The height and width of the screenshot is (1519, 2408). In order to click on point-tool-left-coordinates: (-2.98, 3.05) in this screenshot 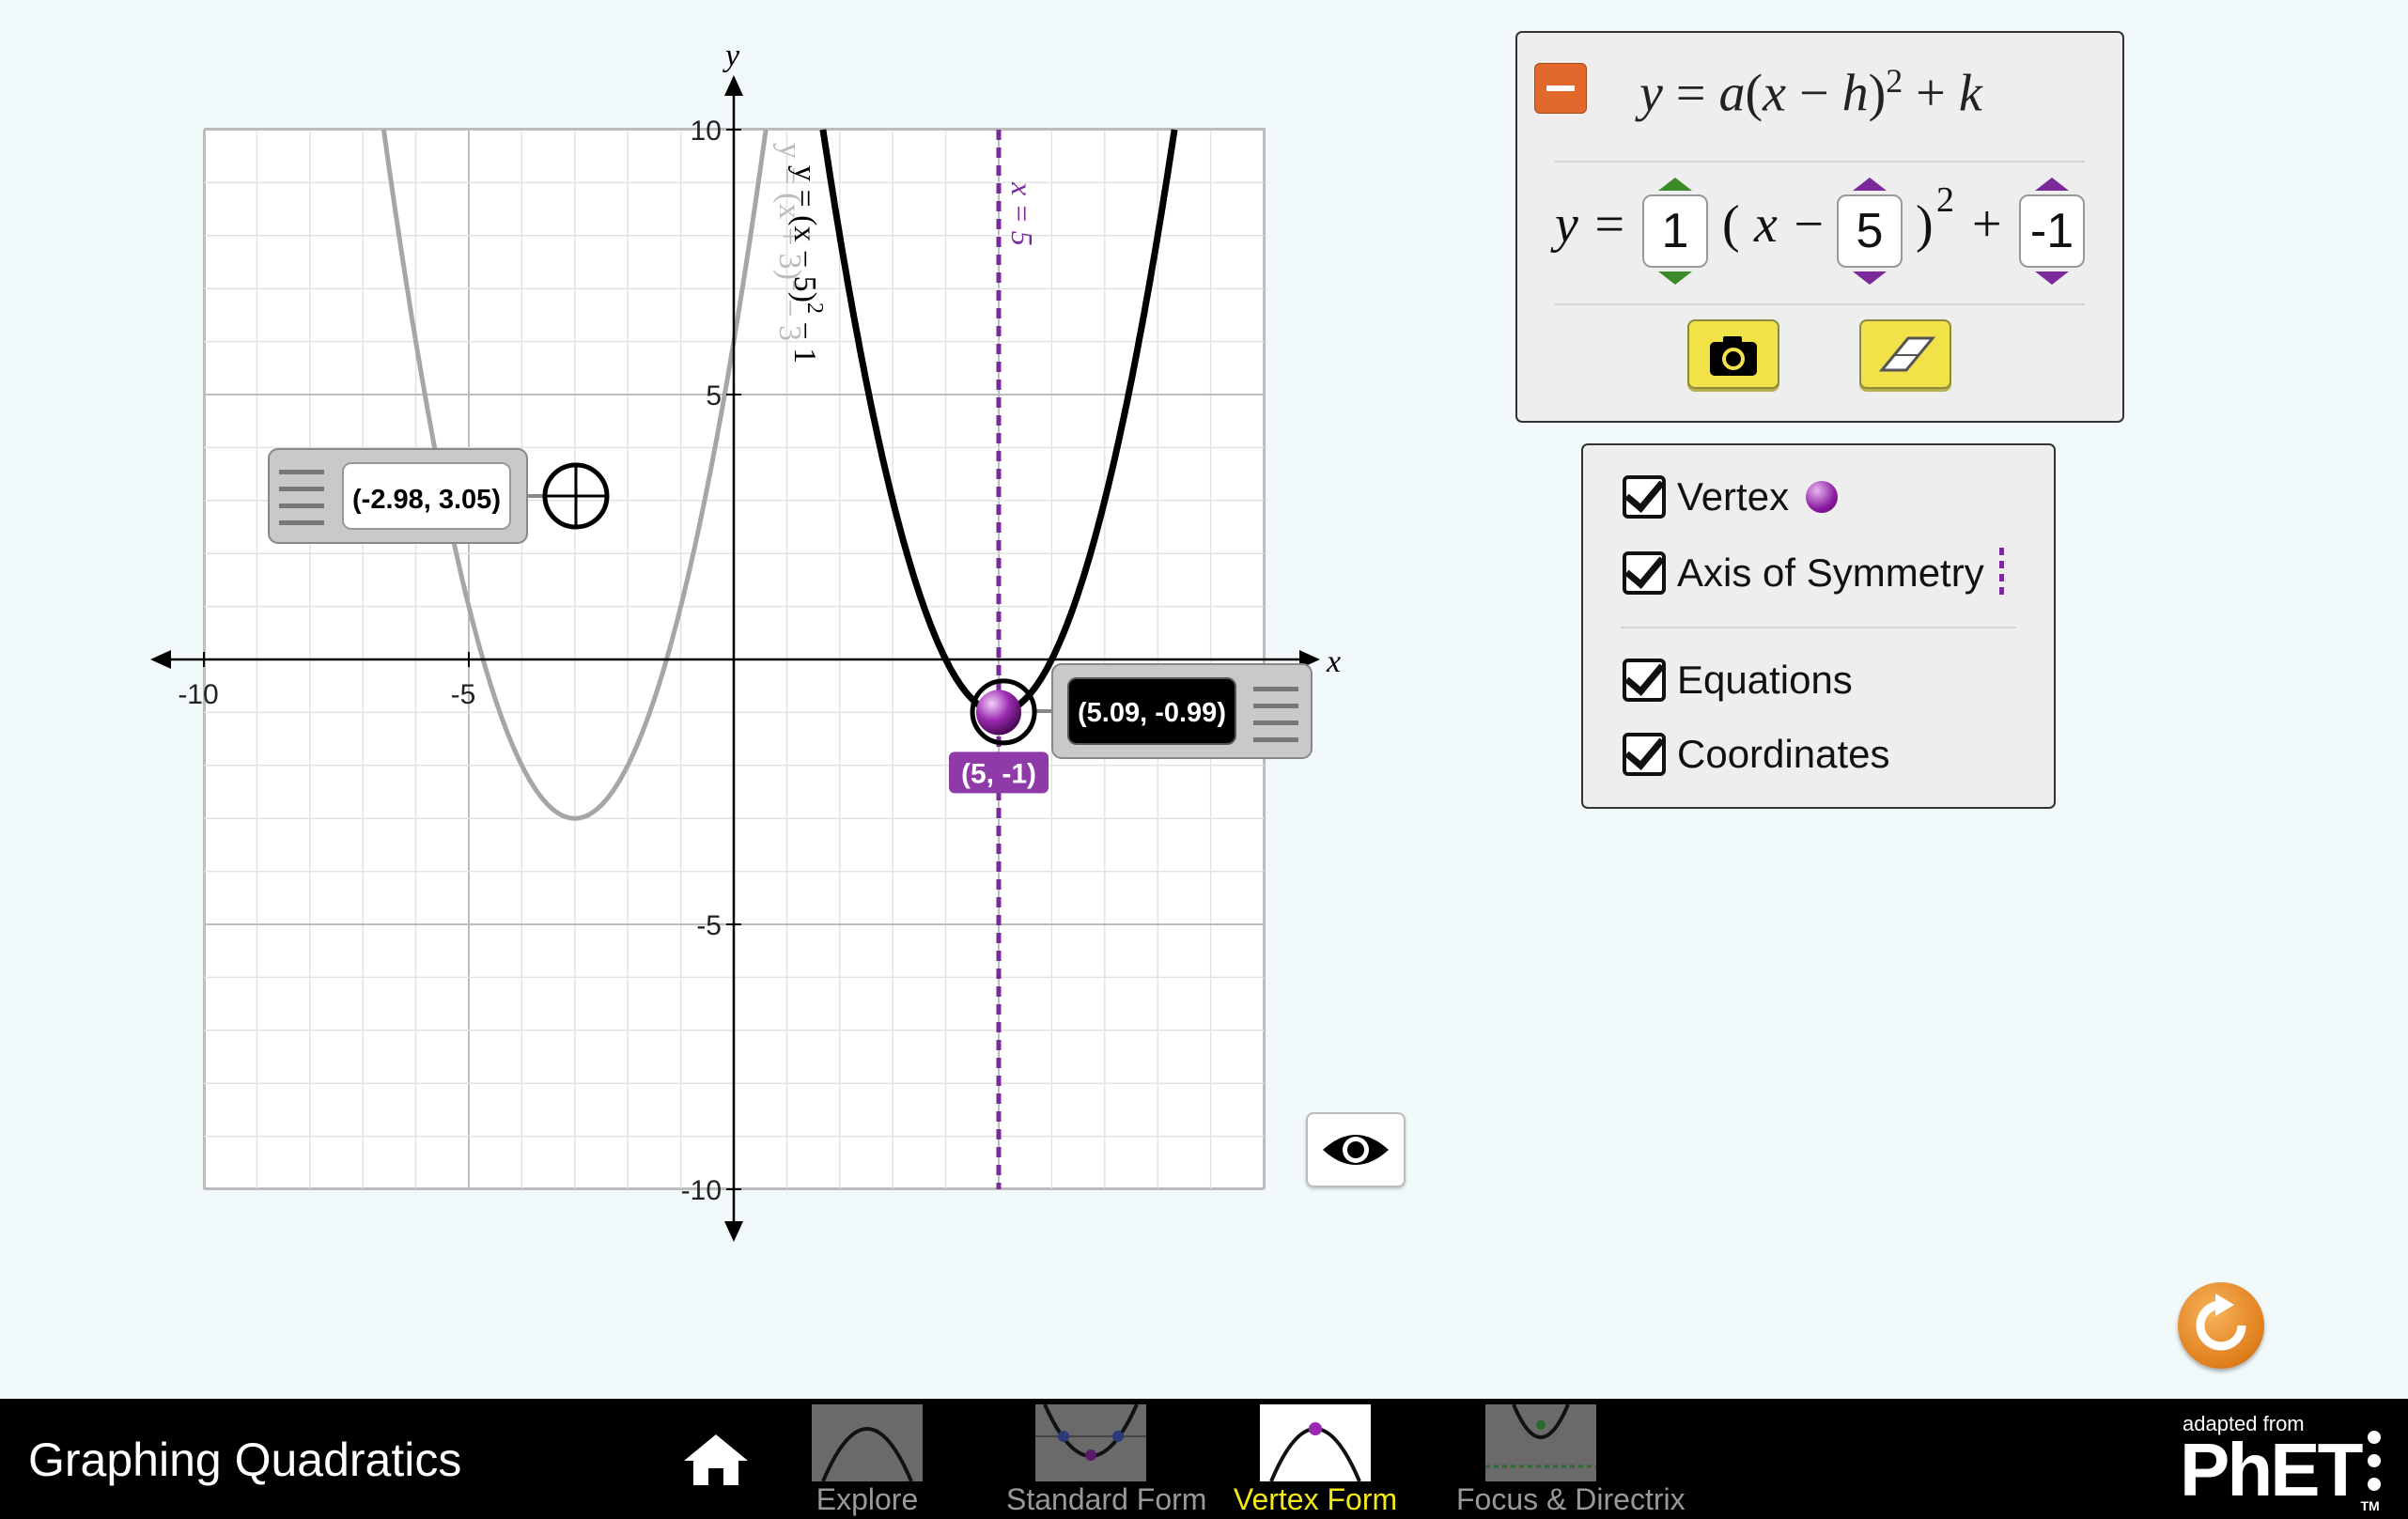, I will do `click(426, 500)`.